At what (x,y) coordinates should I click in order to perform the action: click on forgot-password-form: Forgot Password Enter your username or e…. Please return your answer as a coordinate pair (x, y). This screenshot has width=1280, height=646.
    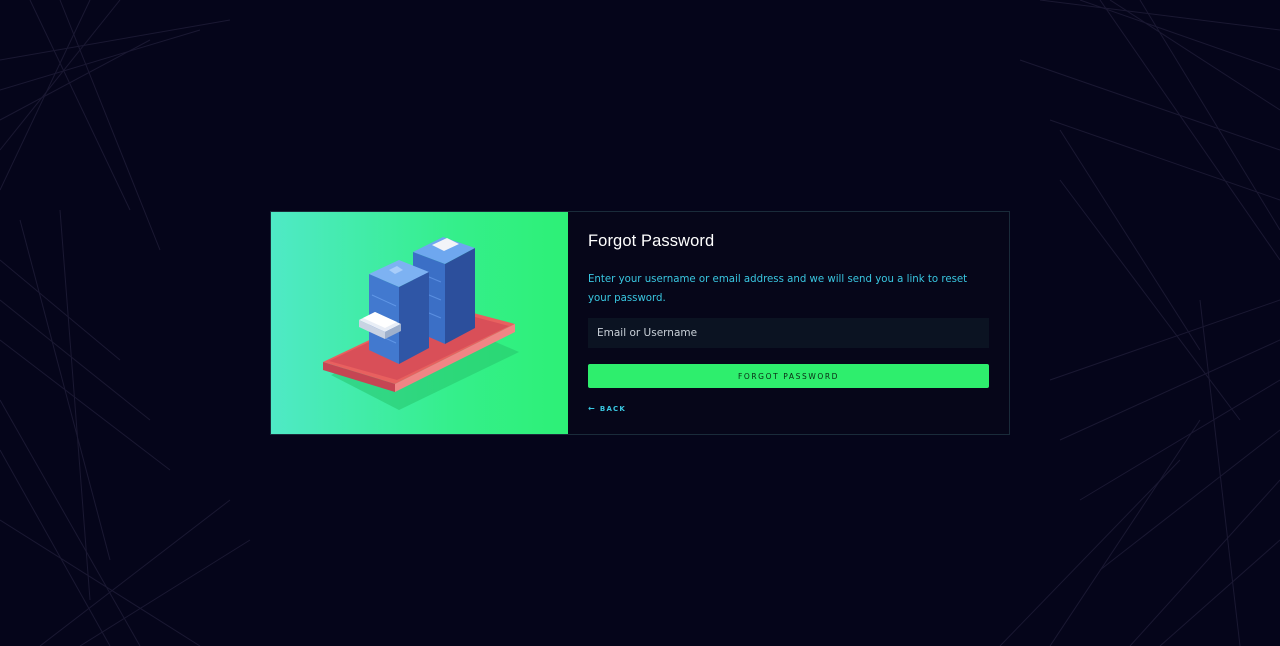
    Looking at the image, I should click on (789, 323).